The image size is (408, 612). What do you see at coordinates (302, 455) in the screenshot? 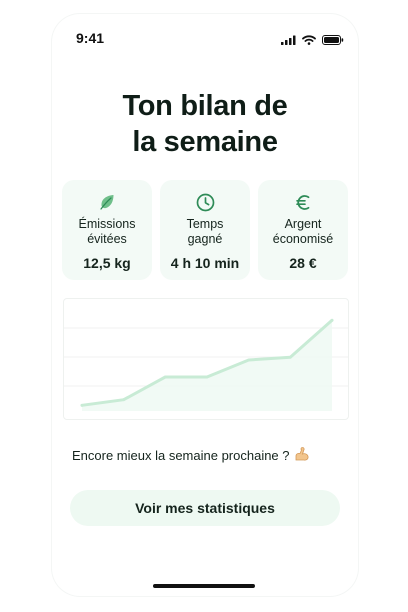
I see `flexed-biceps-icon` at bounding box center [302, 455].